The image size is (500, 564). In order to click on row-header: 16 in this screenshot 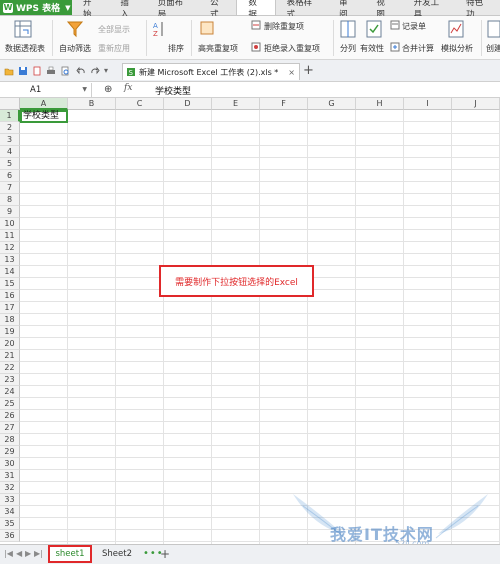, I will do `click(10, 296)`.